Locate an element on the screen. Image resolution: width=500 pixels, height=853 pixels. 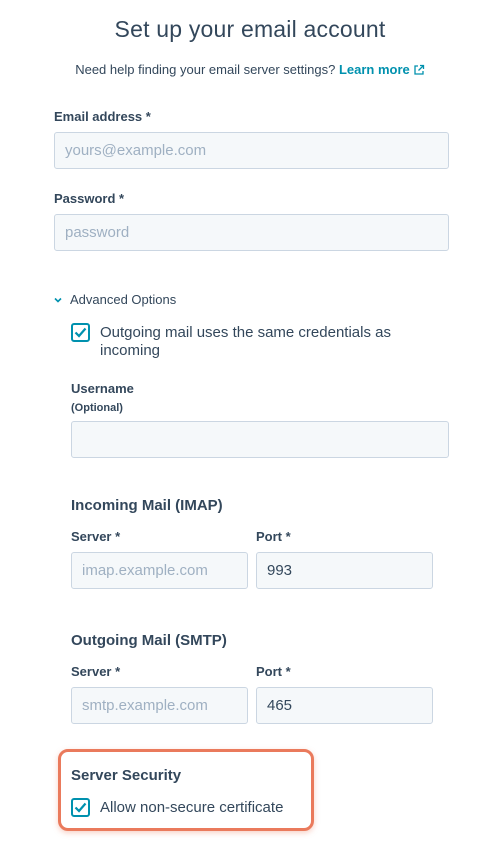
imap-section-title: Incoming Mail (IMAP) is located at coordinates (147, 505).